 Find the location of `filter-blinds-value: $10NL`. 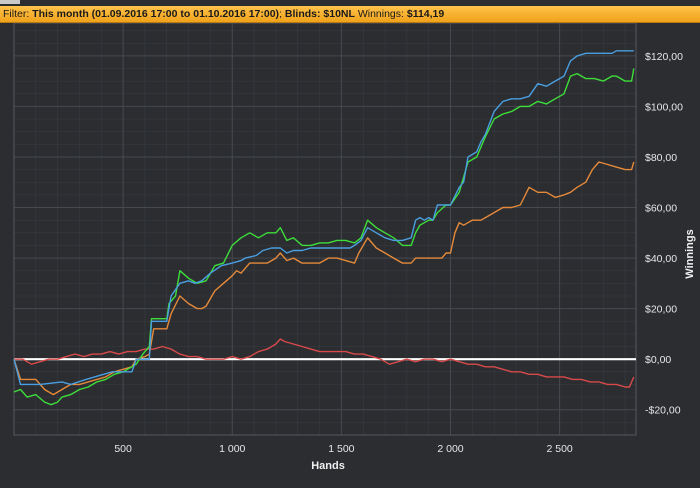

filter-blinds-value: $10NL is located at coordinates (339, 14).